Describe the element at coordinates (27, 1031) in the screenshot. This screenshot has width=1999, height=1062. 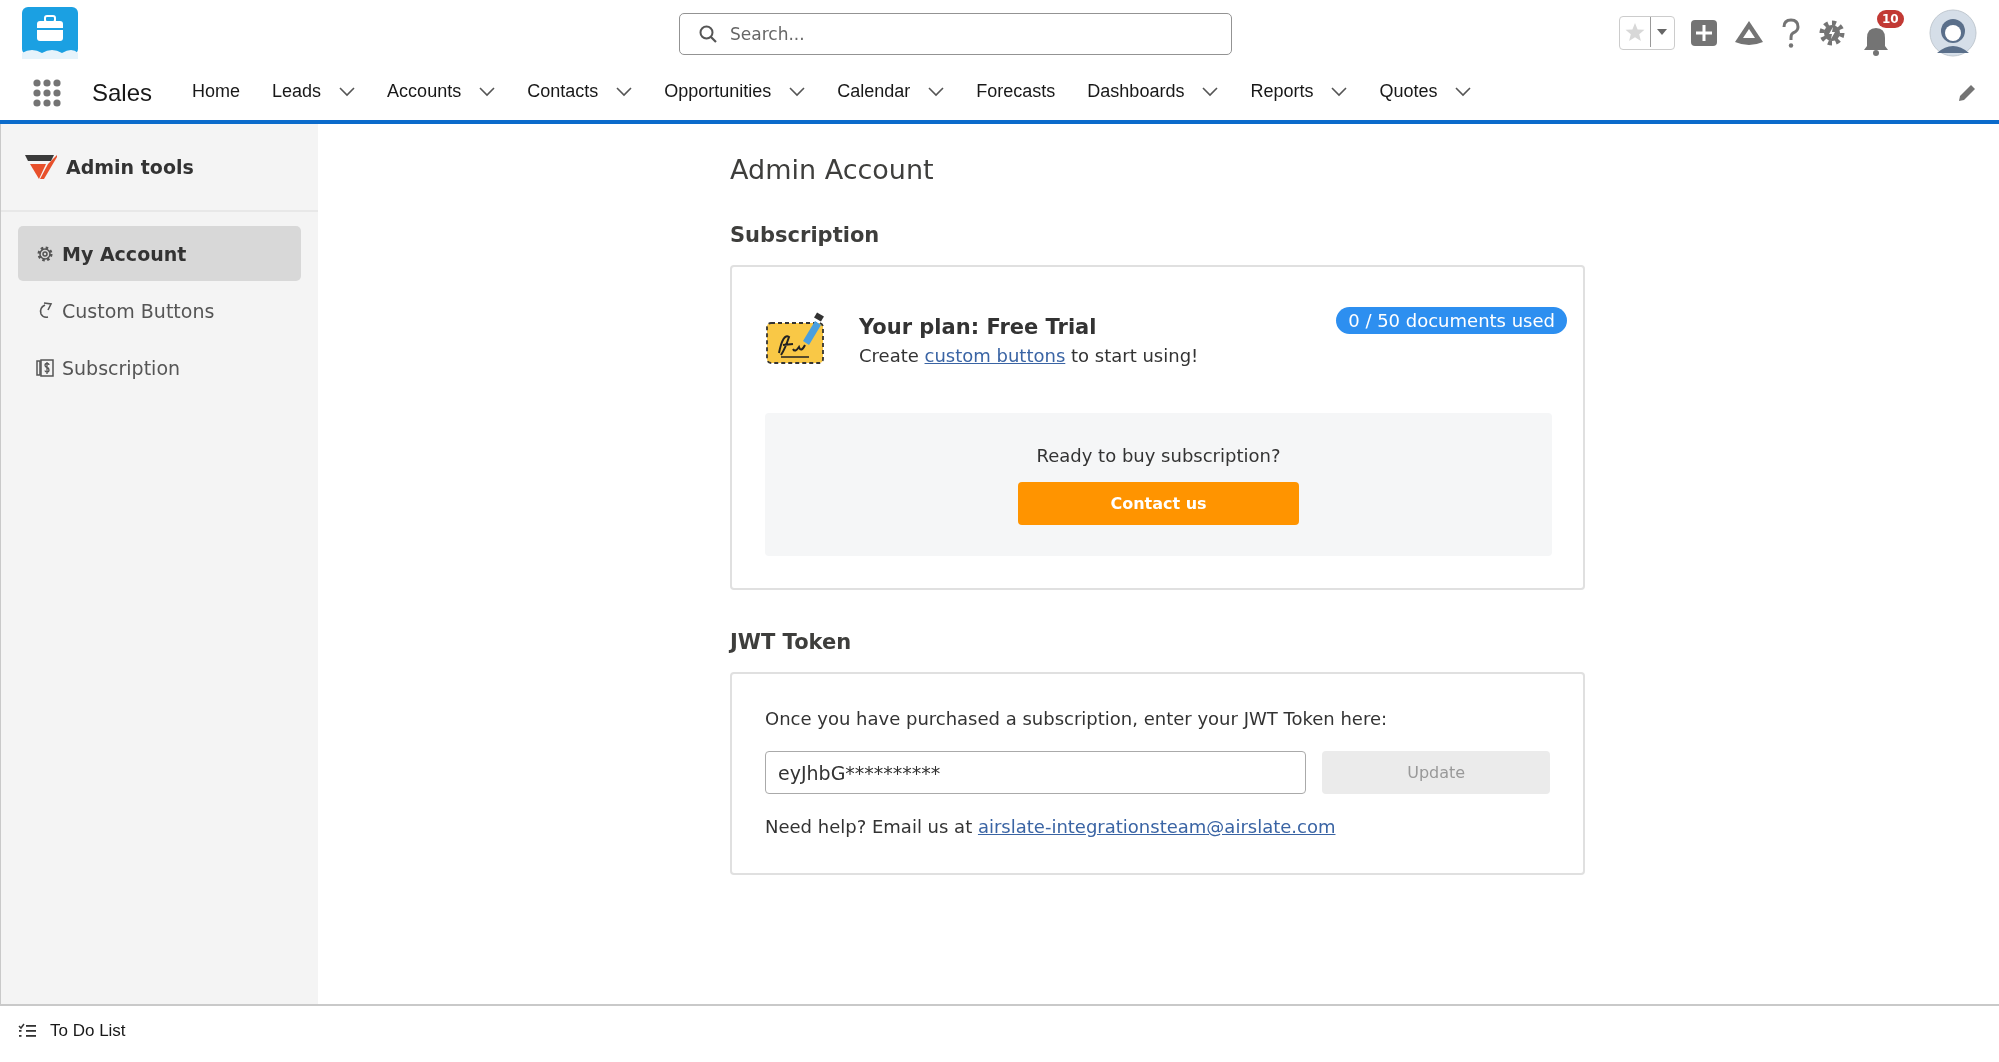
I see `checklist-icon` at that location.